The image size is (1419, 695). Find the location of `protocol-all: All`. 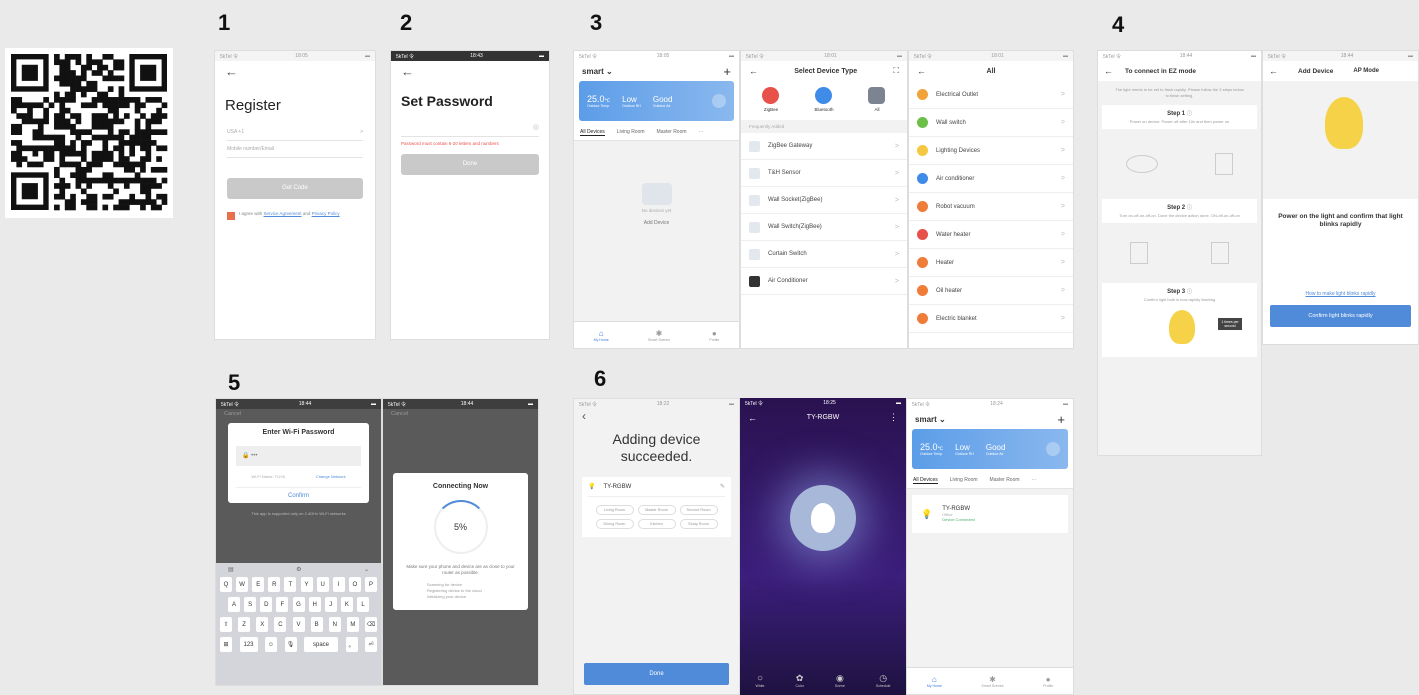

protocol-all: All is located at coordinates (877, 99).